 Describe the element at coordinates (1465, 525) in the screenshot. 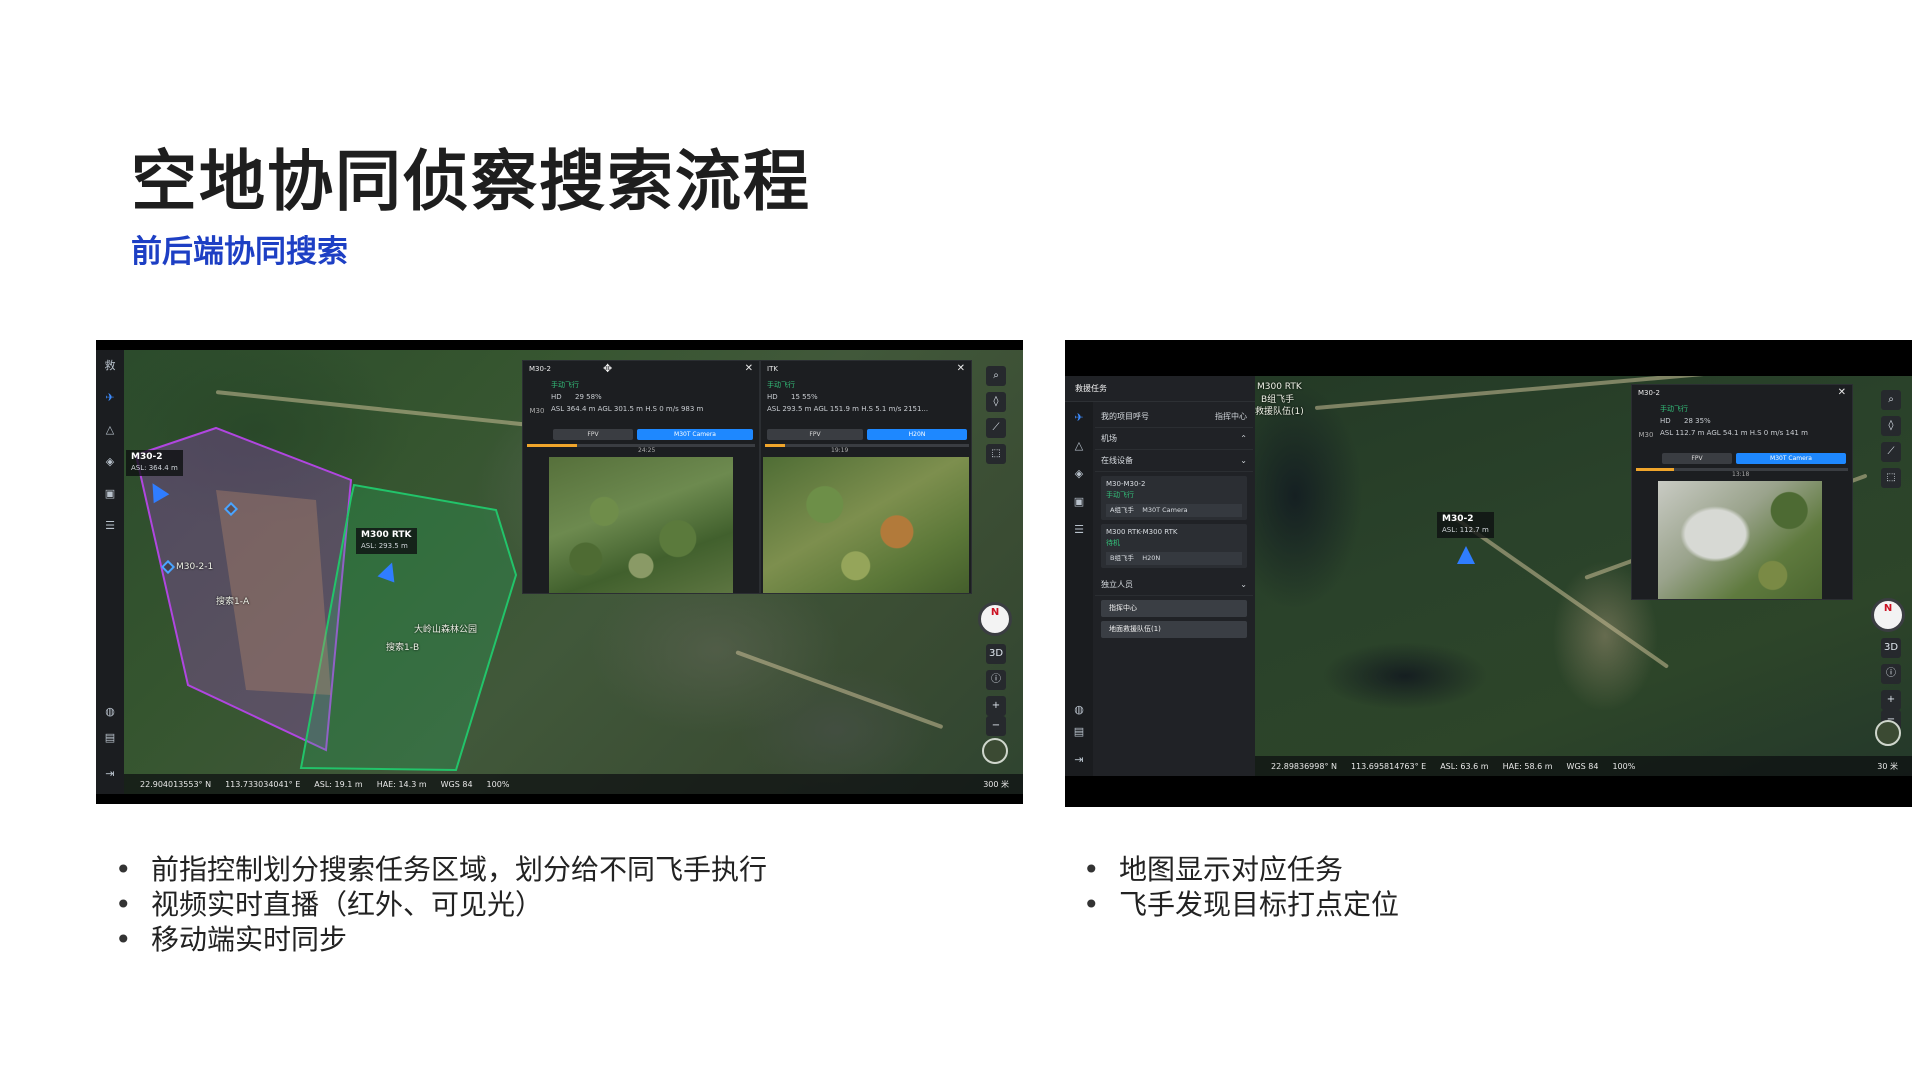

I see `drone-label-m30-2: M30-2 ASL: 112.7 m` at that location.